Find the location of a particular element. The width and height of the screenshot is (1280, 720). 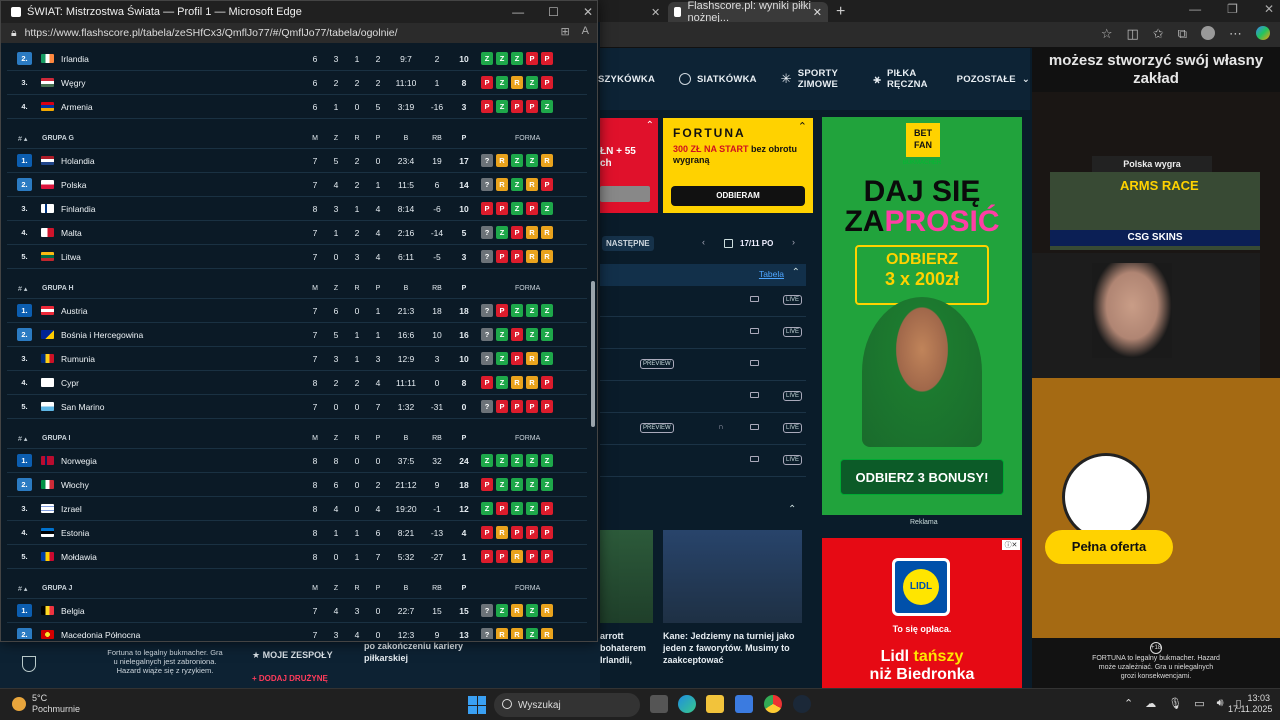

table-row: 3. Węgry 6 2 2 2 11:10 1 8 P Z R Z P is located at coordinates (297, 83).